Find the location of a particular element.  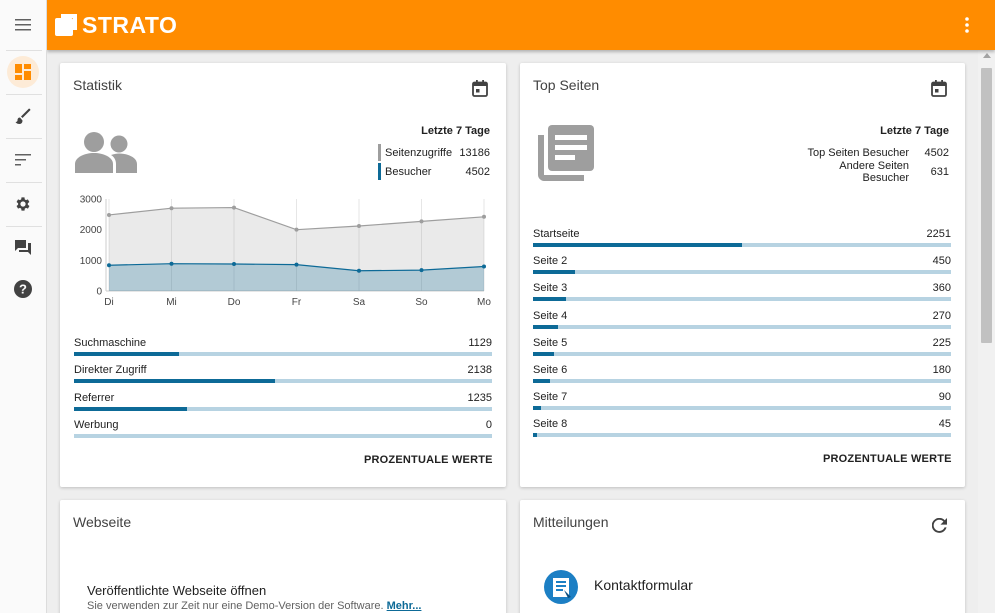

sidebar-item-dashboard is located at coordinates (23, 72).